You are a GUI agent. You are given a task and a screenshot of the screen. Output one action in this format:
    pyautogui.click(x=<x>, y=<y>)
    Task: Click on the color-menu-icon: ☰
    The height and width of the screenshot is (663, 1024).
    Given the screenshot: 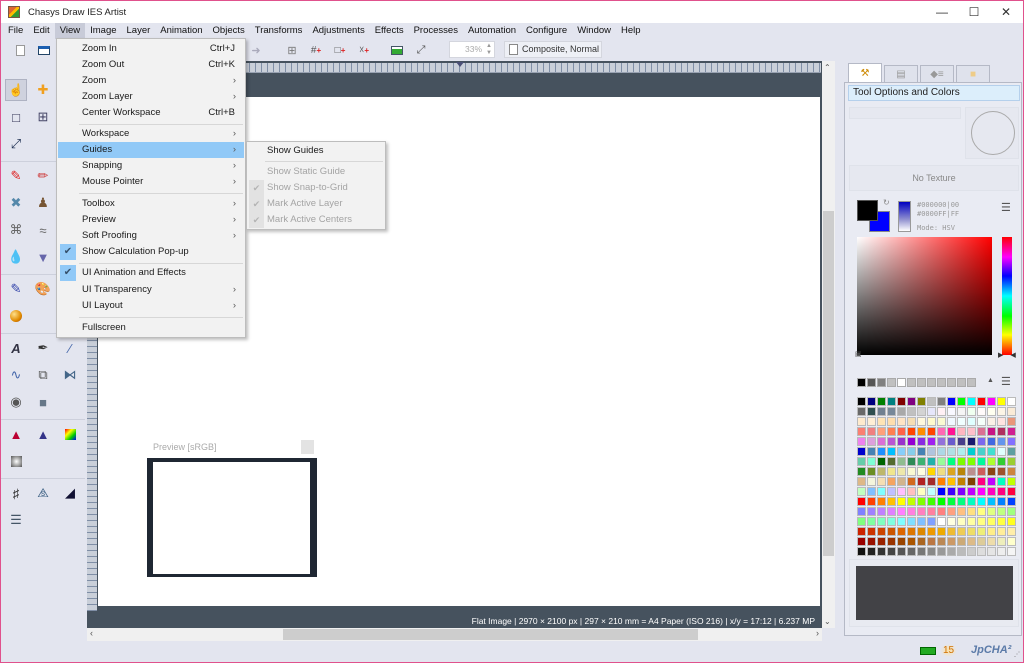 What is the action you would take?
    pyautogui.click(x=1006, y=207)
    